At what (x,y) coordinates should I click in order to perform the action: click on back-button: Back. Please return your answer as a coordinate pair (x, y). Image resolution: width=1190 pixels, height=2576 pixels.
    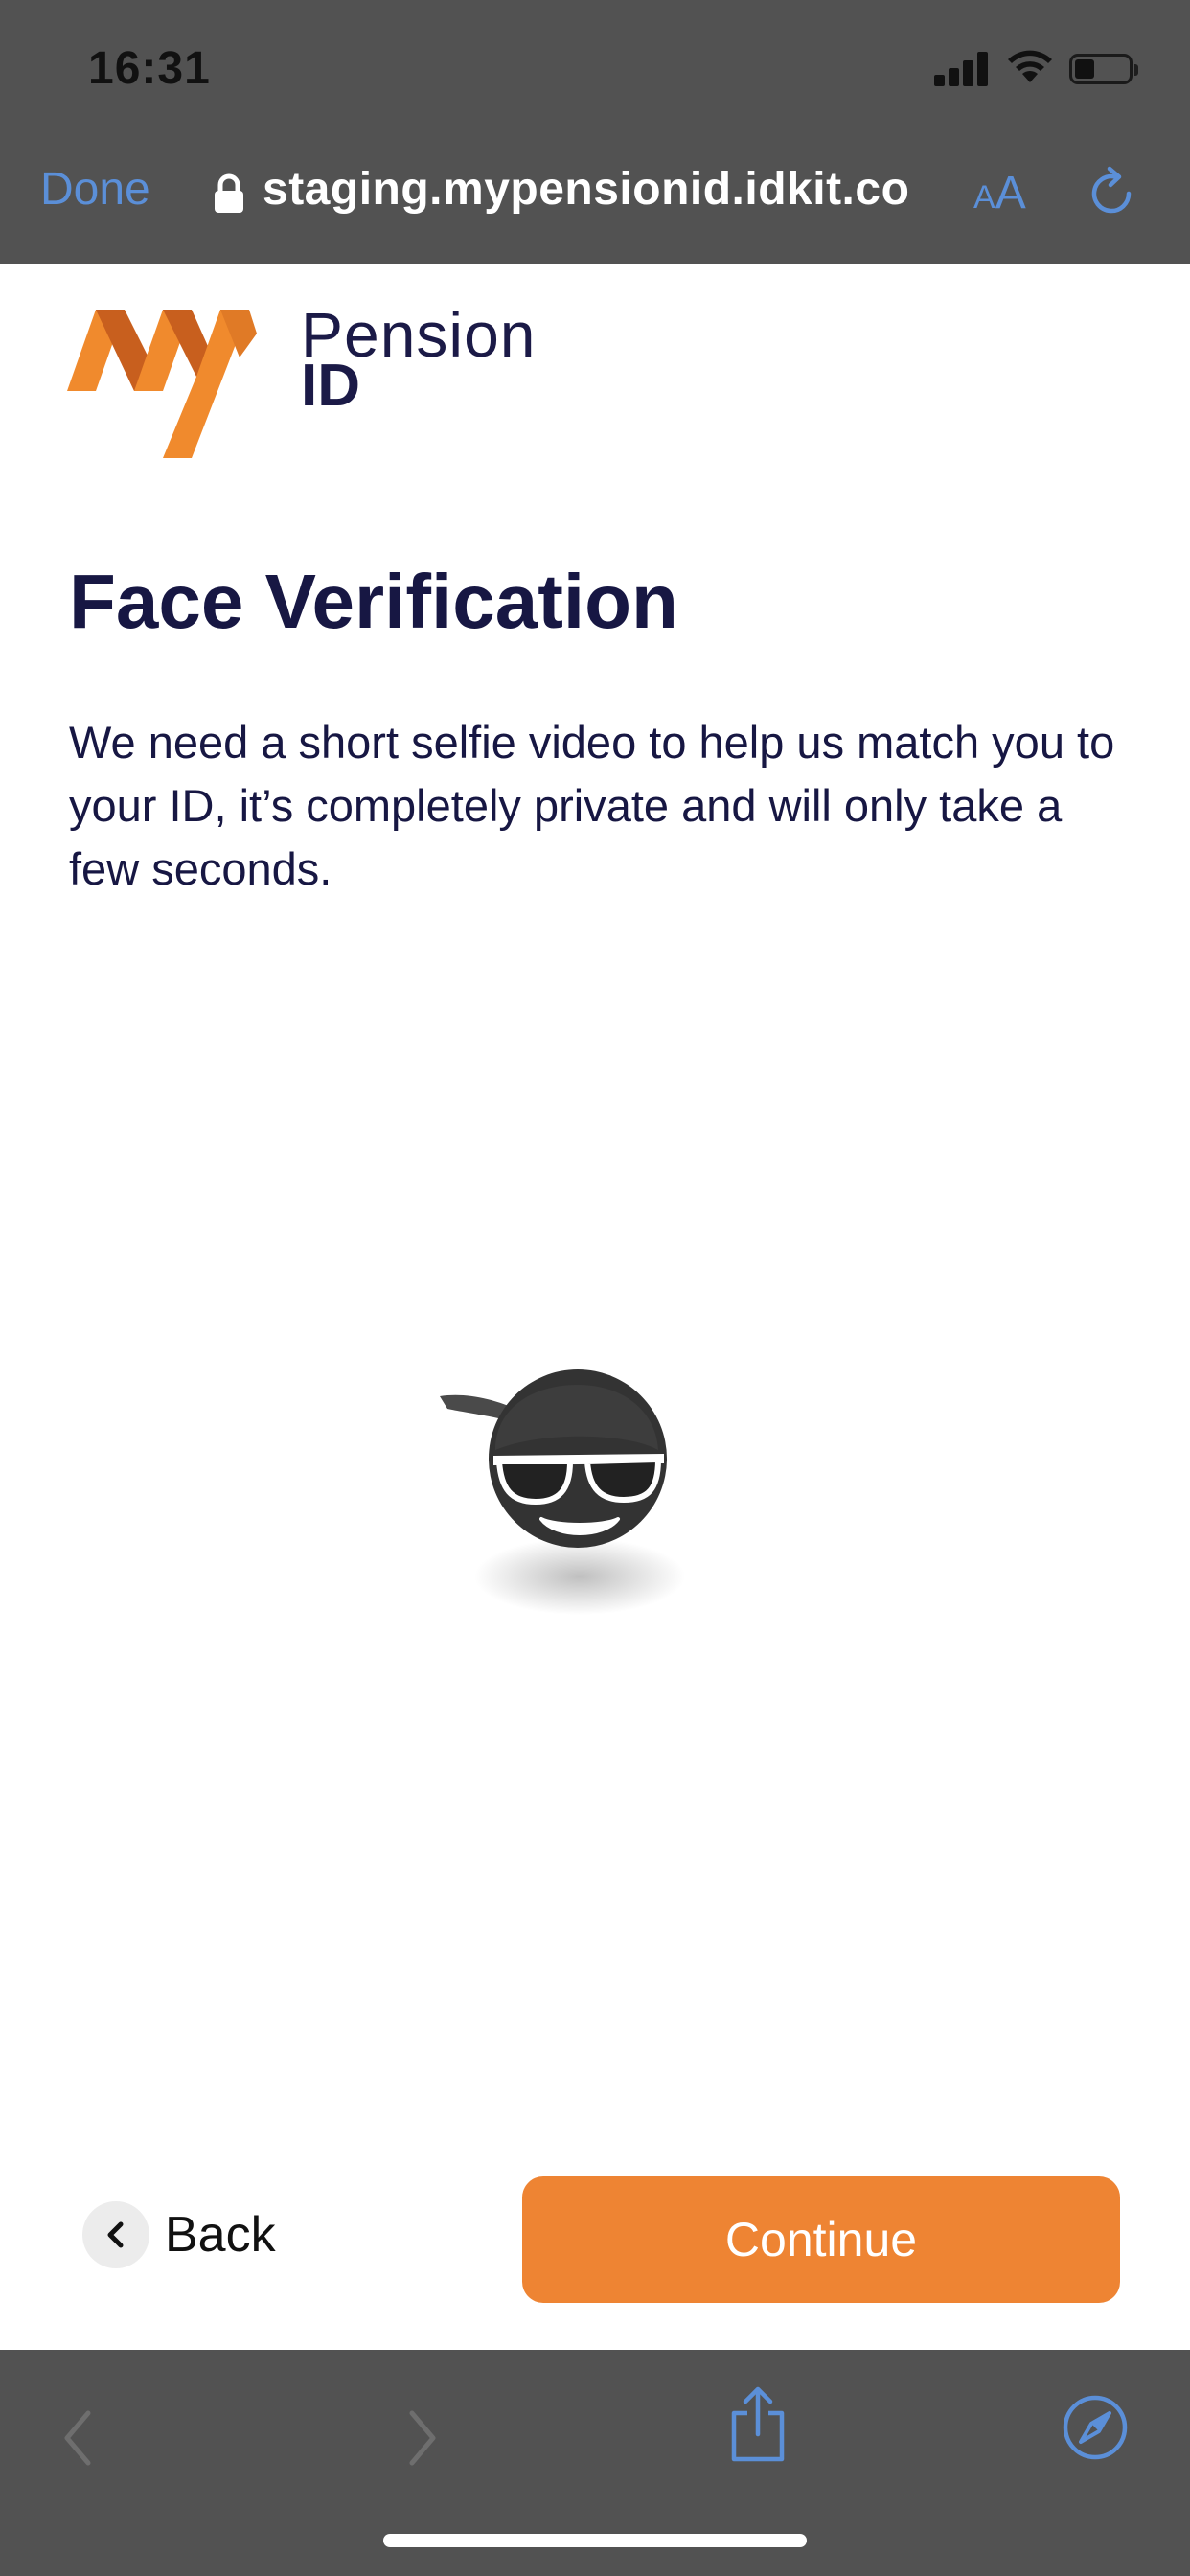
    Looking at the image, I should click on (179, 2234).